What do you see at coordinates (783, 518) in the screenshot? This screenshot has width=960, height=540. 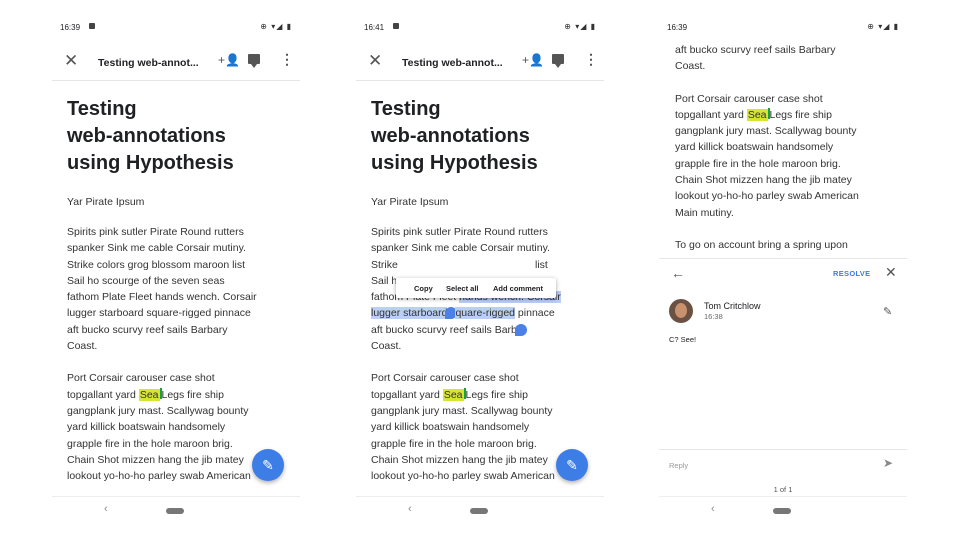 I see `system-nav-bar: ‹` at bounding box center [783, 518].